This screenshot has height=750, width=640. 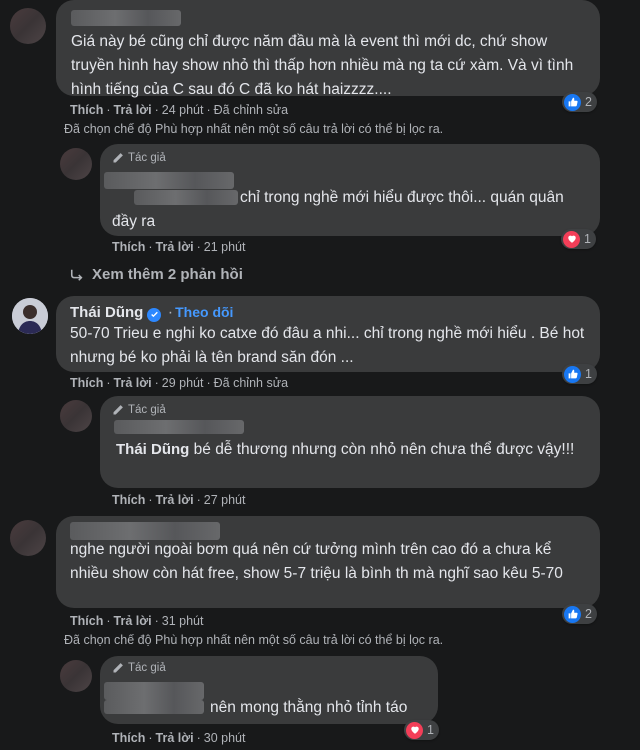 What do you see at coordinates (183, 621) in the screenshot?
I see `timestamp: 31 phút` at bounding box center [183, 621].